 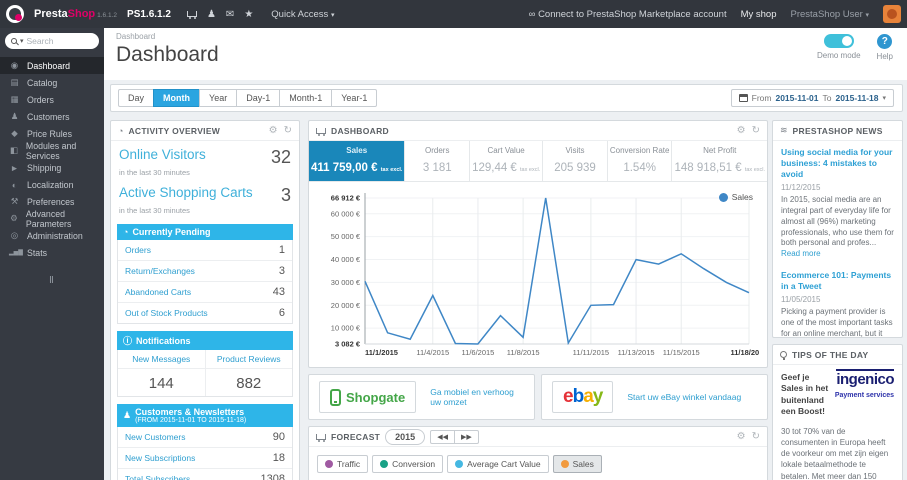 I want to click on kpi-sales: Sales 411 759,00 € tax excl., so click(x=357, y=161).